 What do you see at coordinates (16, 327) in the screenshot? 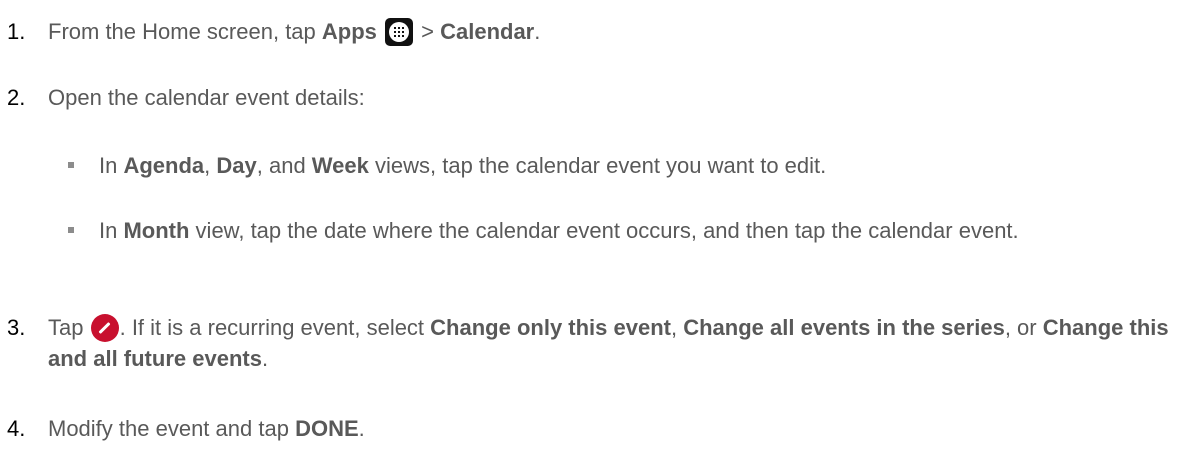
I see `step-number: 3.` at bounding box center [16, 327].